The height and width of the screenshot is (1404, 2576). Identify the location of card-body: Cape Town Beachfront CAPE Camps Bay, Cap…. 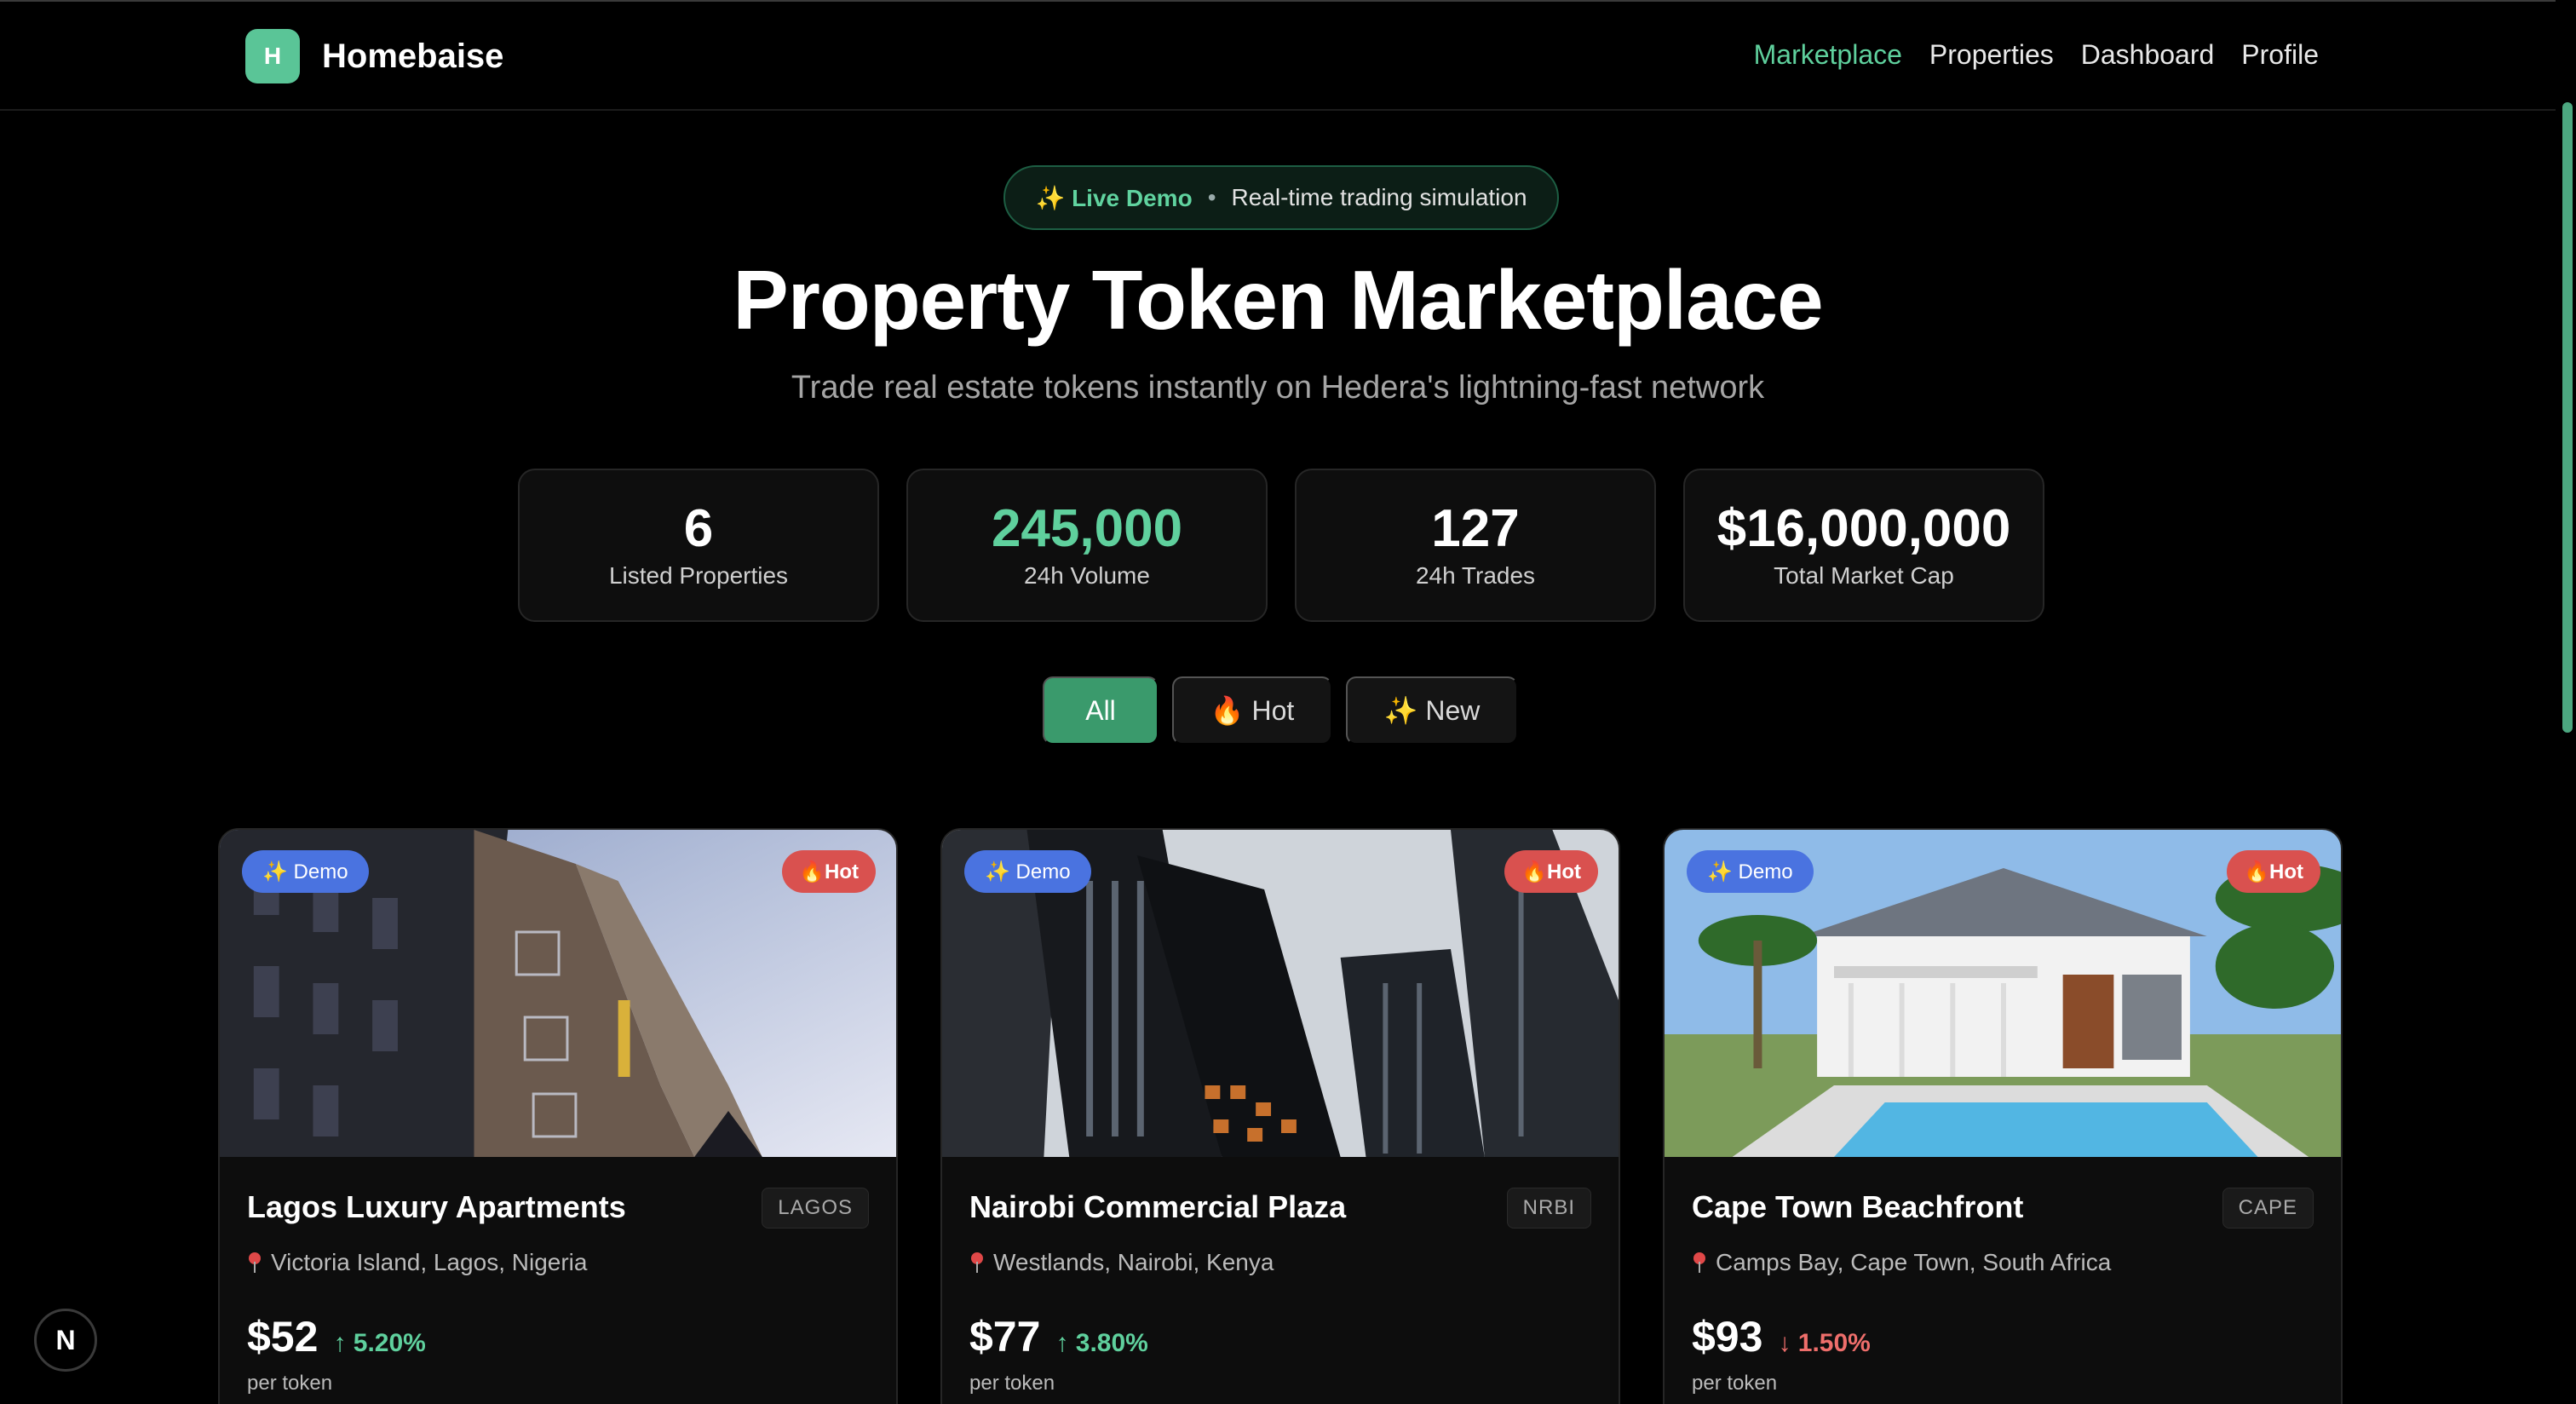
(2003, 1276).